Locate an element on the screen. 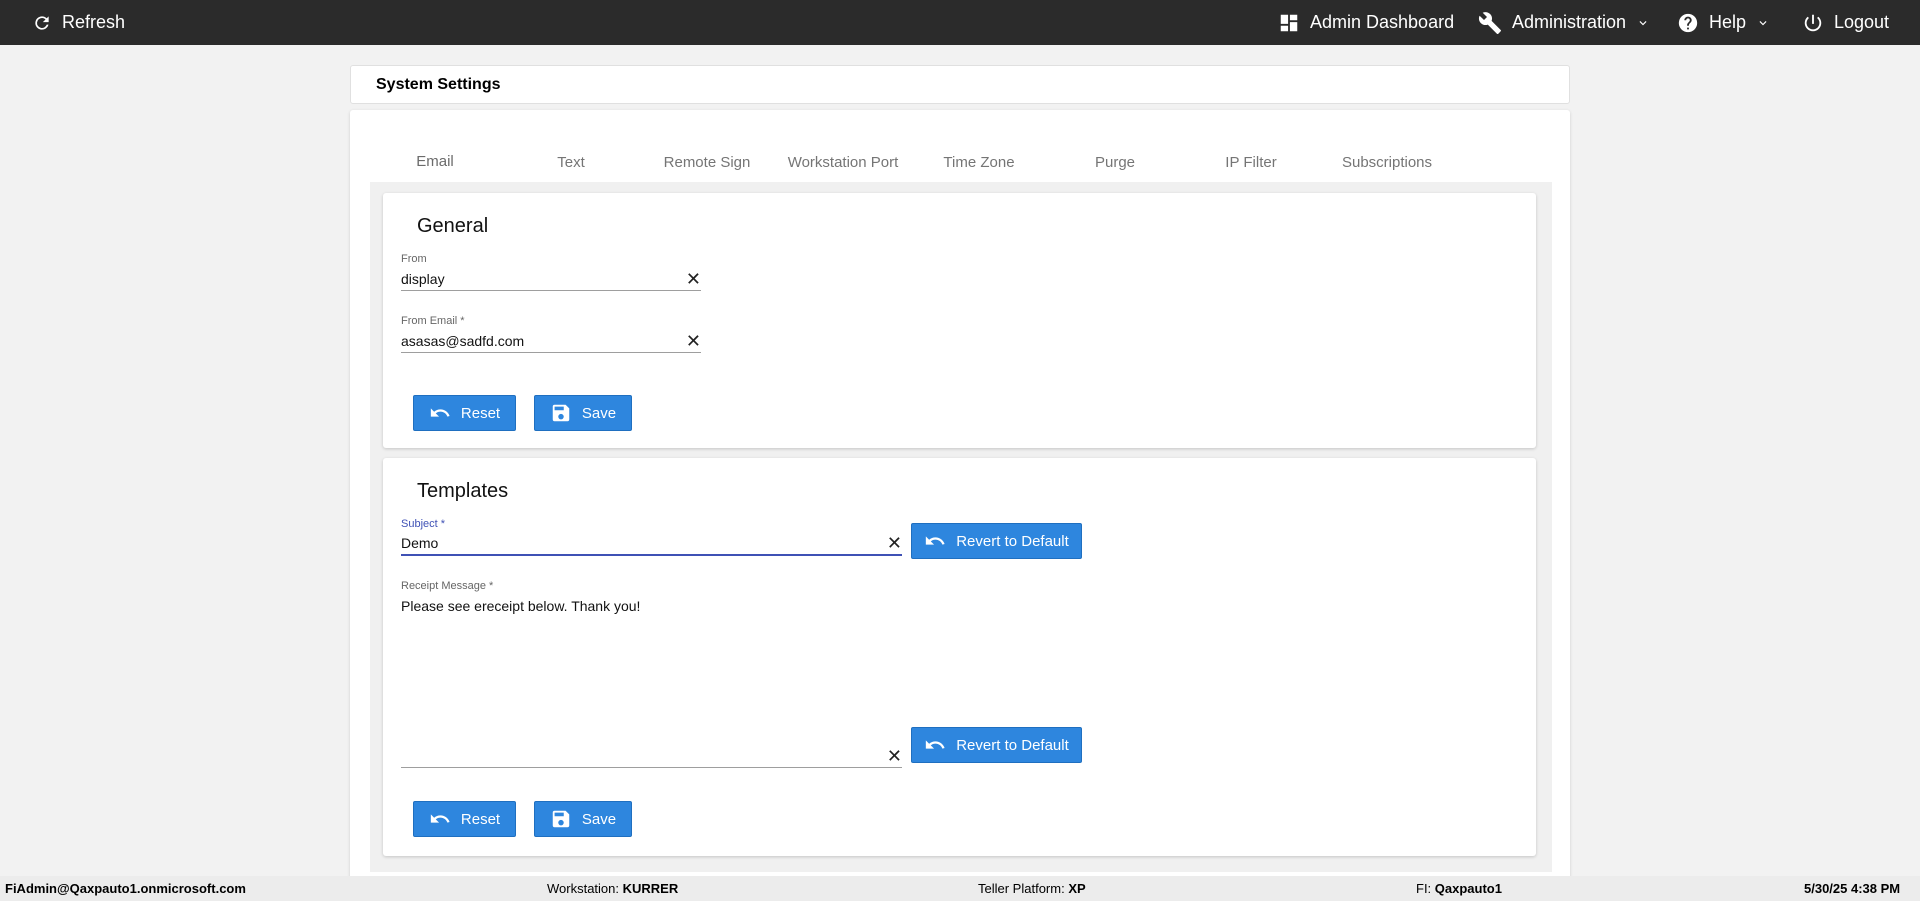 Image resolution: width=1920 pixels, height=901 pixels. from-email-label: From Email * is located at coordinates (433, 321).